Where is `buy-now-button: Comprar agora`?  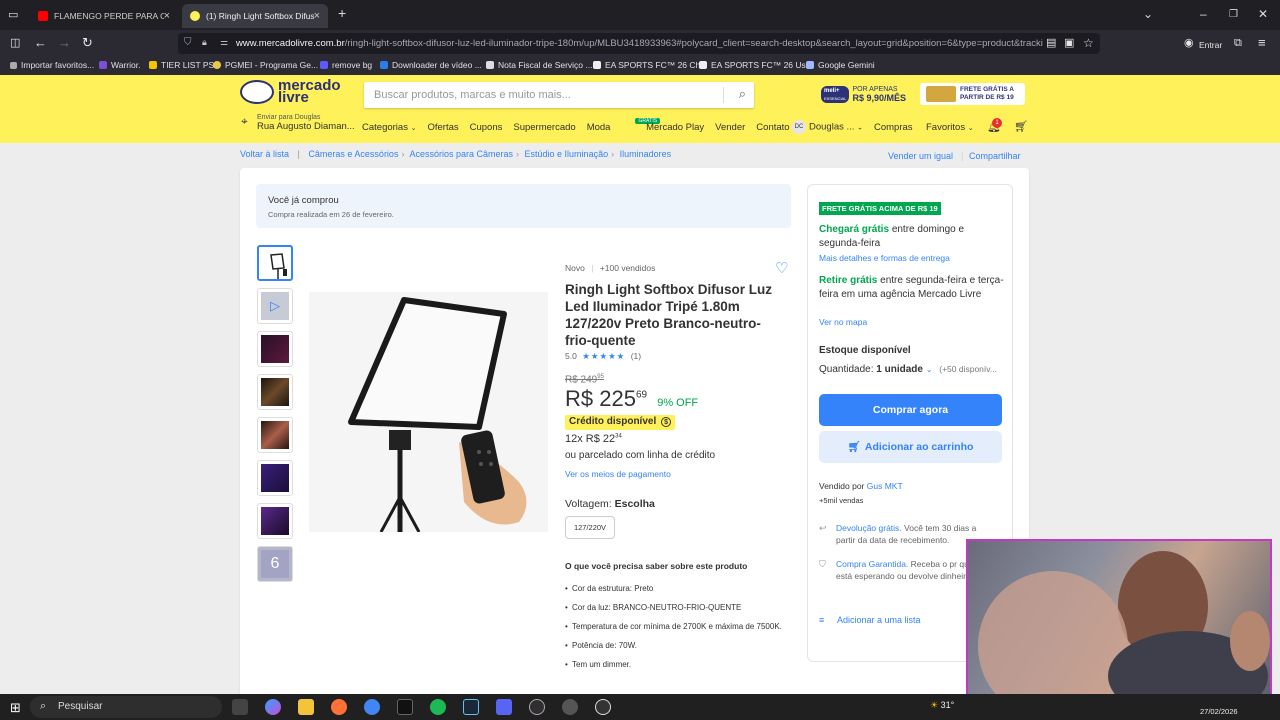
buy-now-button: Comprar agora is located at coordinates (910, 410).